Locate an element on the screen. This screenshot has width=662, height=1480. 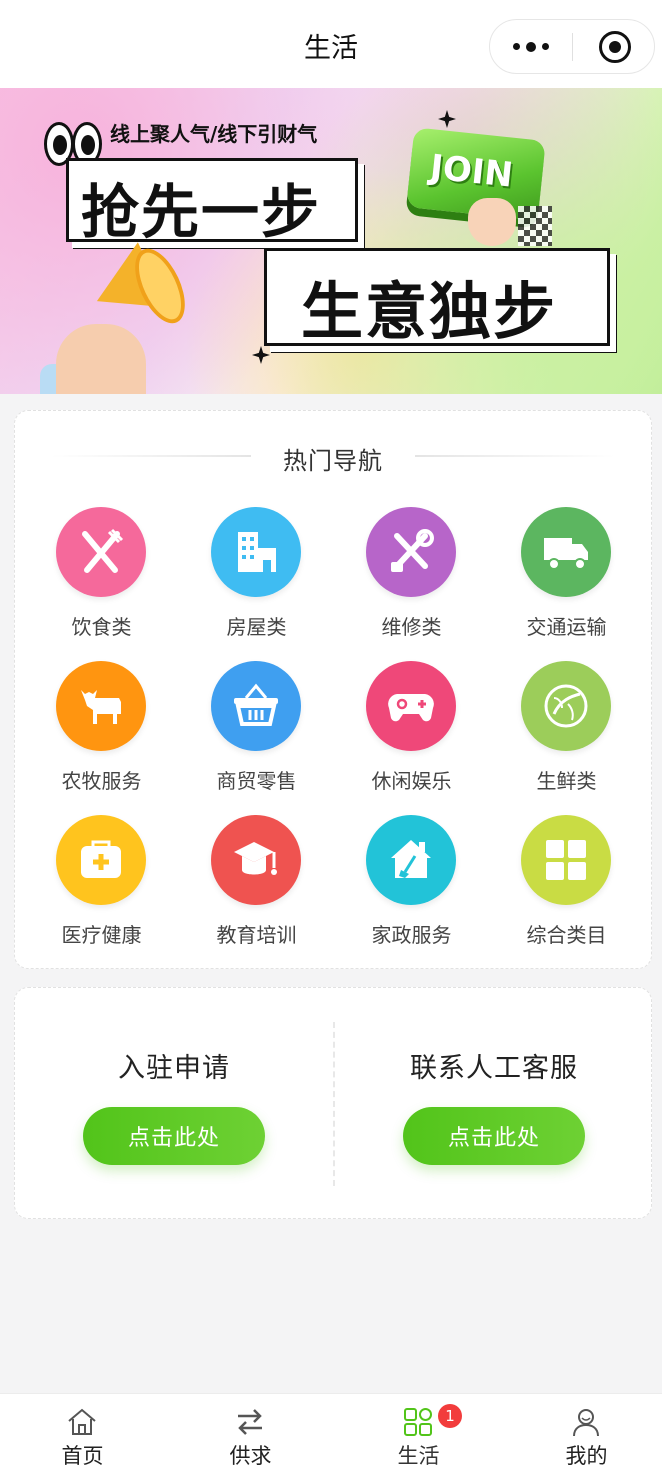
mini-program-capsule is located at coordinates (572, 46).